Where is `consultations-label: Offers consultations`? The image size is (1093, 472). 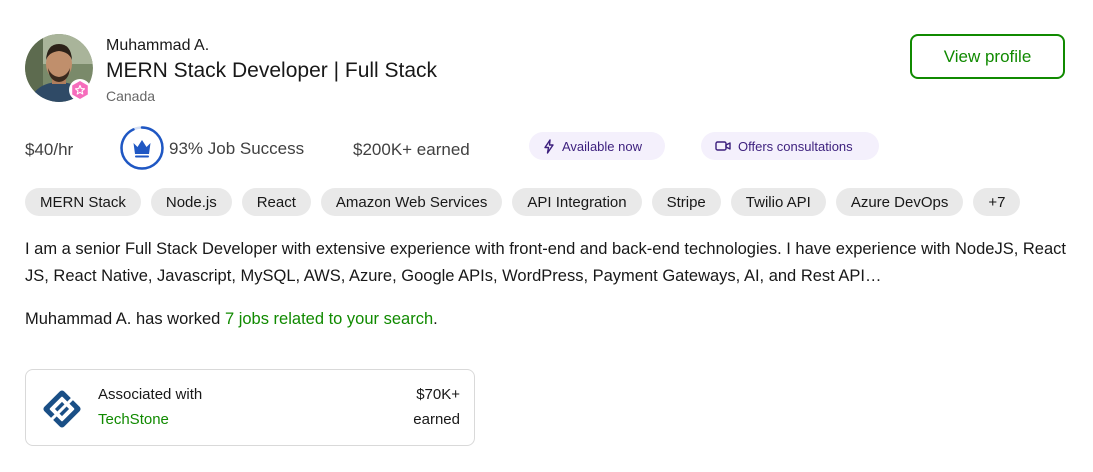
consultations-label: Offers consultations is located at coordinates (795, 146).